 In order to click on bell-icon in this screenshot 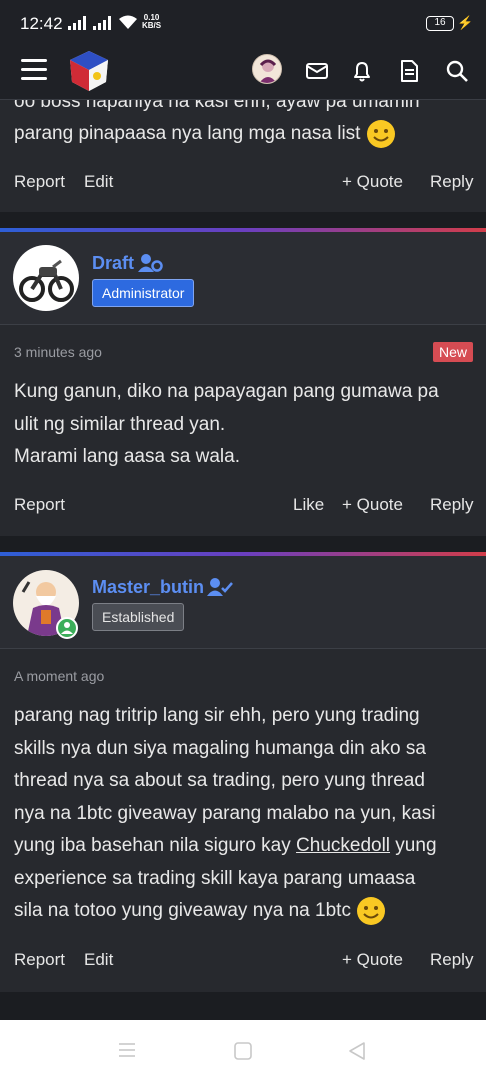, I will do `click(362, 71)`.